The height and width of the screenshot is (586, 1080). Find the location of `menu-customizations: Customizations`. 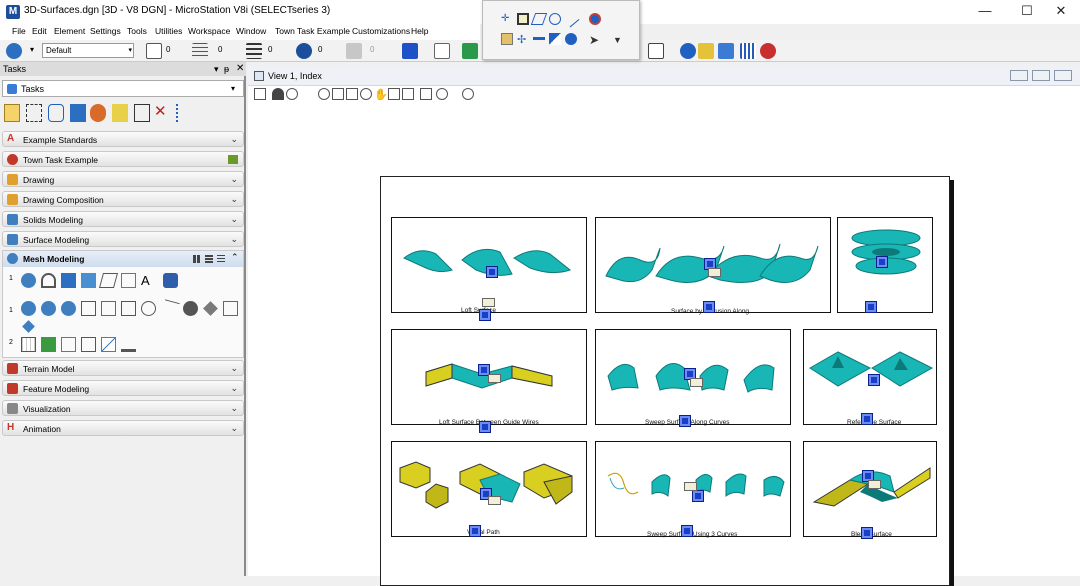

menu-customizations: Customizations is located at coordinates (381, 31).